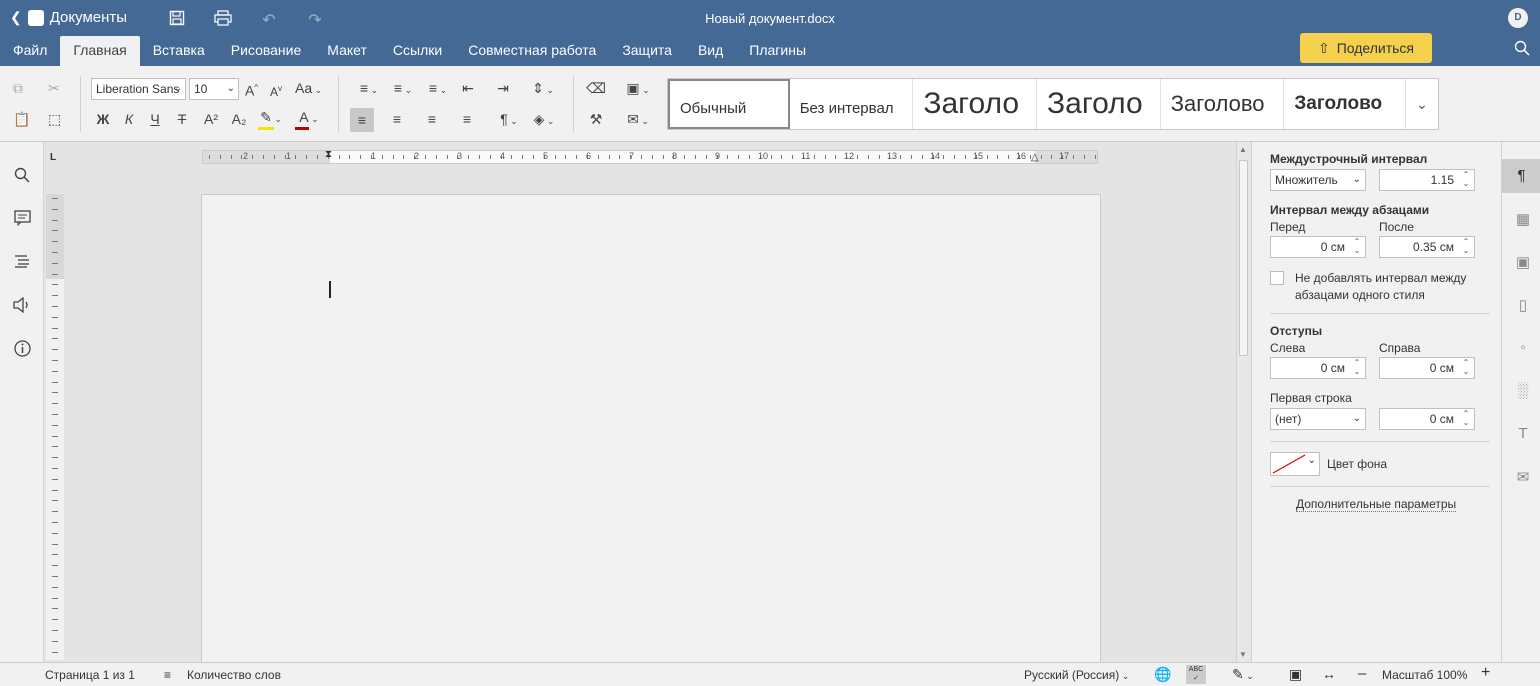 The height and width of the screenshot is (686, 1540). Describe the element at coordinates (1427, 419) in the screenshot. I see `first-line-input: 0 см ⌃ ⌄` at that location.